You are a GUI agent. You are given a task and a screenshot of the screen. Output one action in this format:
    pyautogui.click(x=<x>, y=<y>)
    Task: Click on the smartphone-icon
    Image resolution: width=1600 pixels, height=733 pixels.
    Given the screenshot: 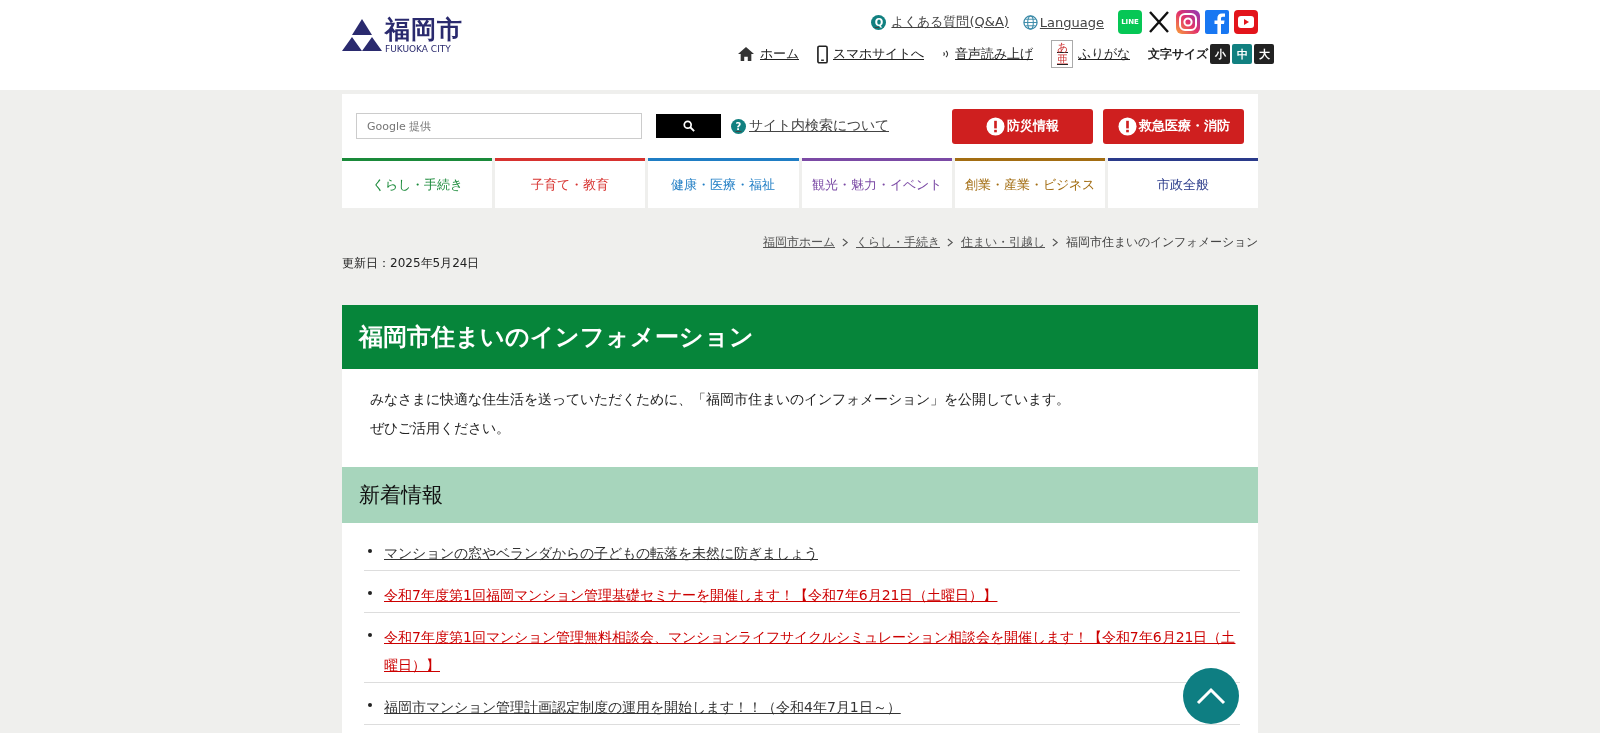 What is the action you would take?
    pyautogui.click(x=822, y=54)
    